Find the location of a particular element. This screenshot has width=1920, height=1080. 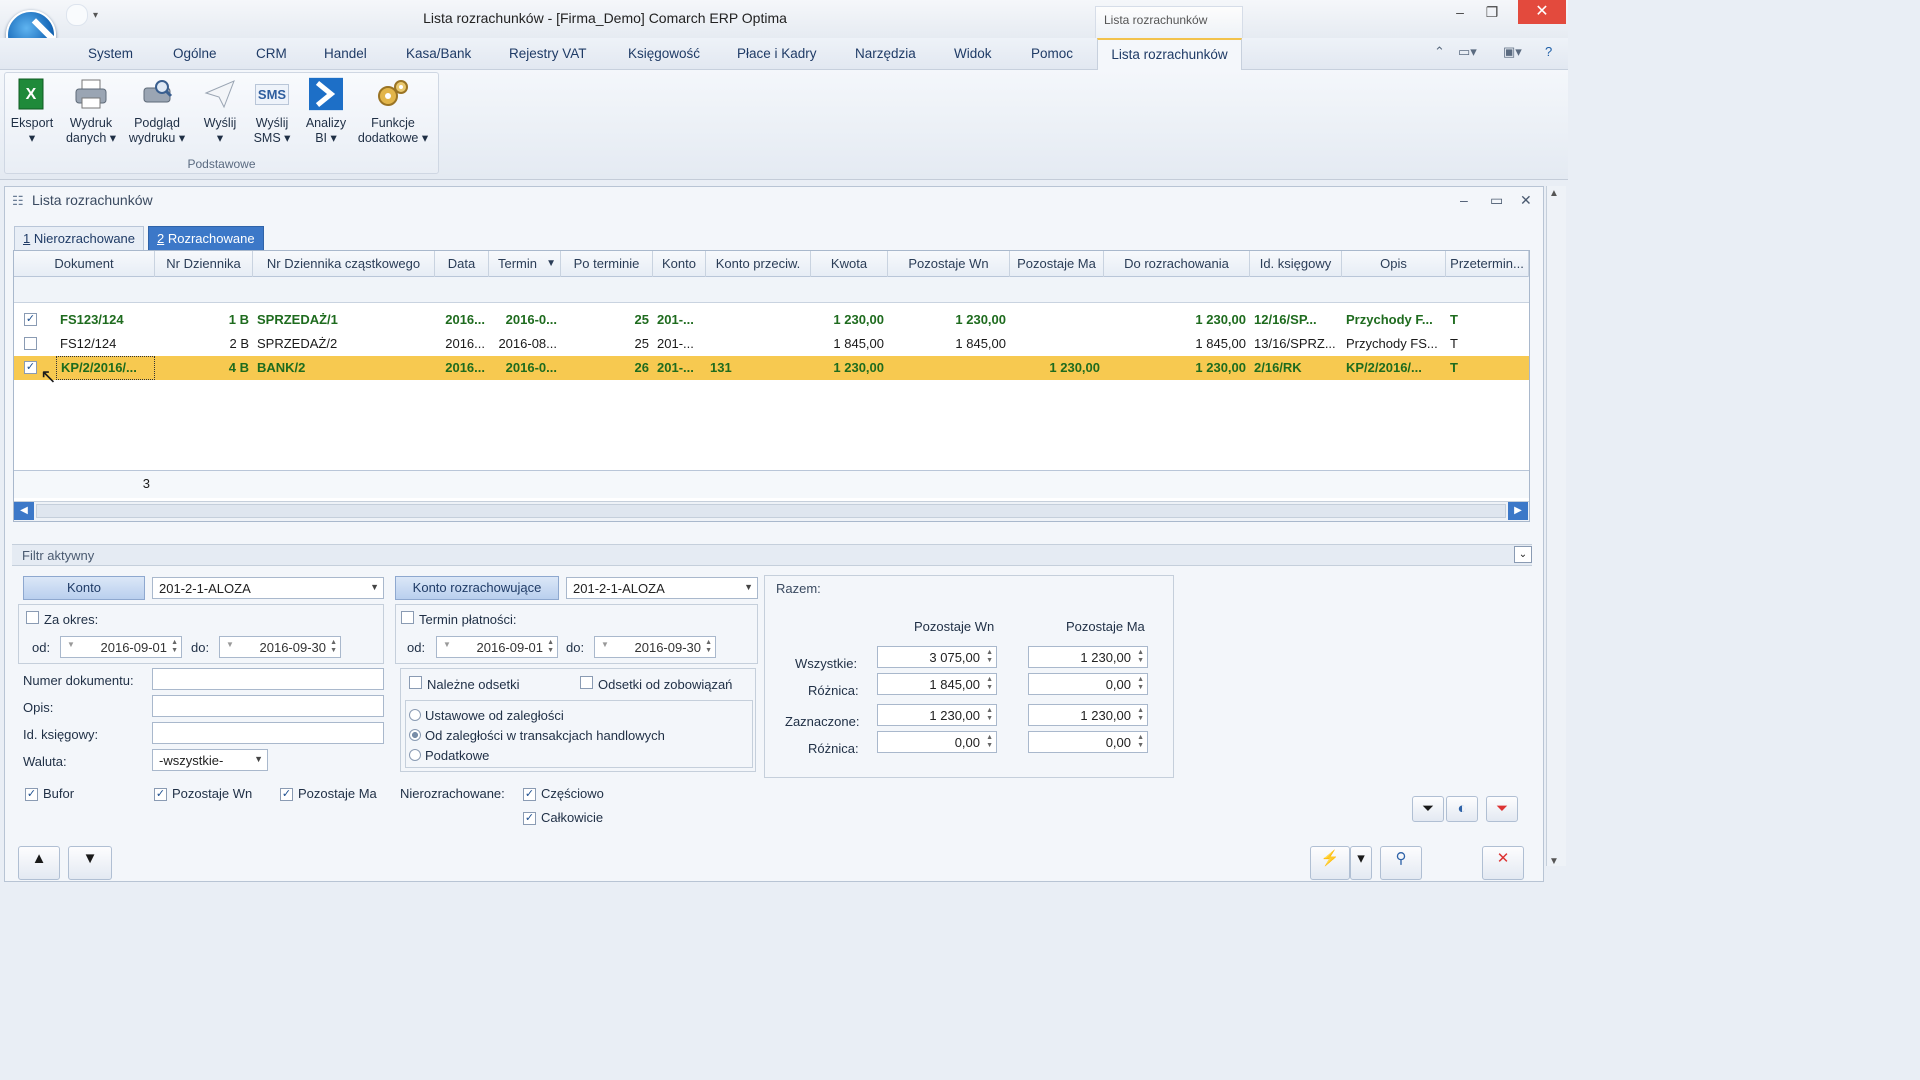

pozostaje-ma-checkbox-box: ✓ is located at coordinates (286, 794).